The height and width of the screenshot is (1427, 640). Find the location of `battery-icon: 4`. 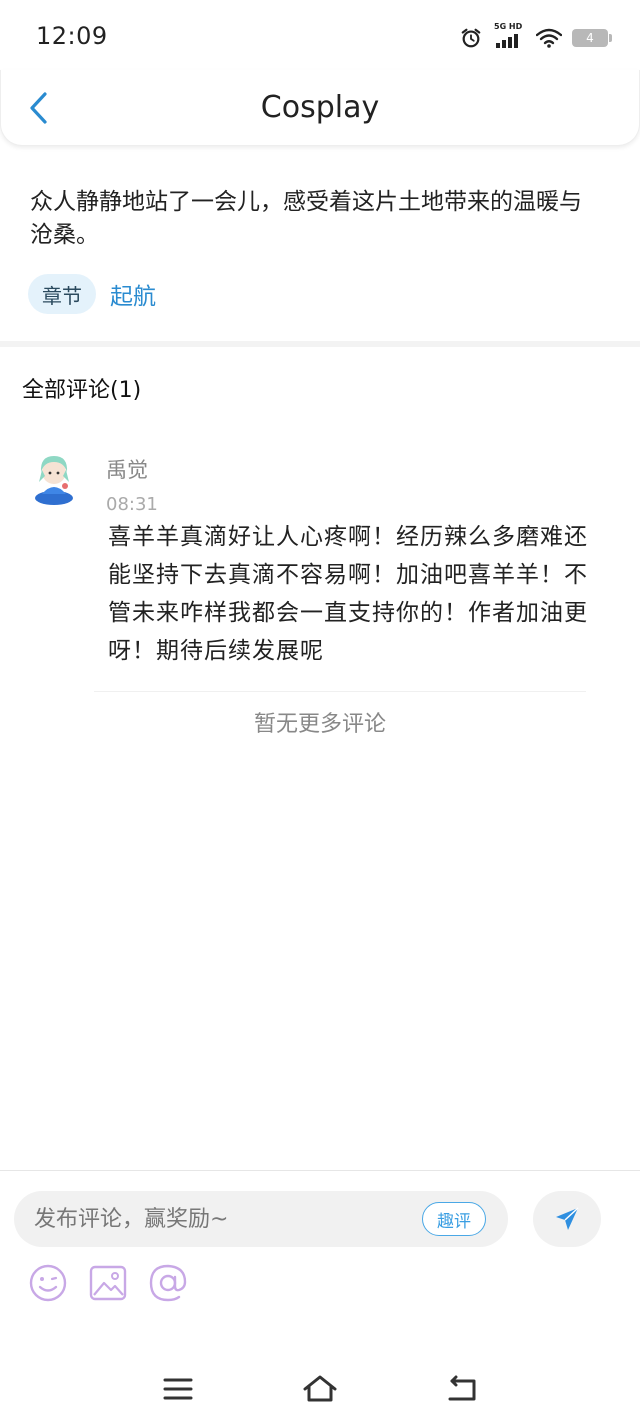

battery-icon: 4 is located at coordinates (592, 38).